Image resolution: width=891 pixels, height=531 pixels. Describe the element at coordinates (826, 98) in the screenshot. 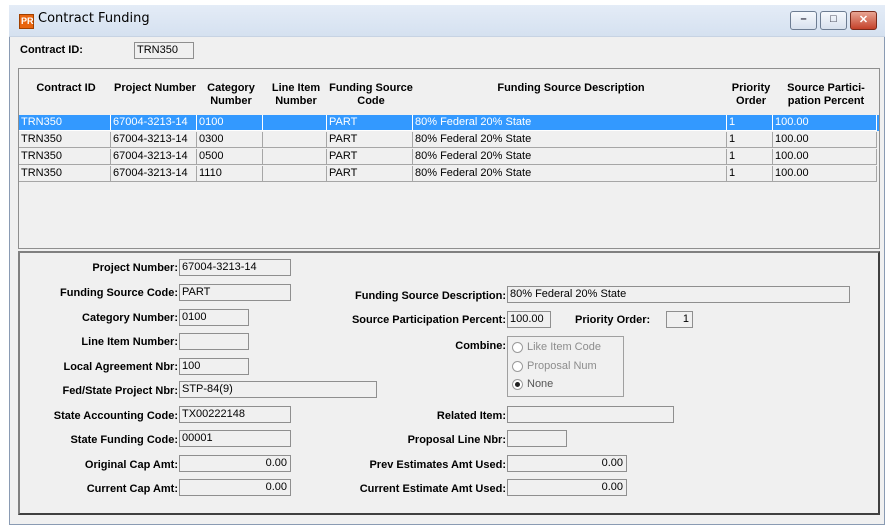

I see `column-header-source-participation-percent: Source Partici- pation Percent` at that location.